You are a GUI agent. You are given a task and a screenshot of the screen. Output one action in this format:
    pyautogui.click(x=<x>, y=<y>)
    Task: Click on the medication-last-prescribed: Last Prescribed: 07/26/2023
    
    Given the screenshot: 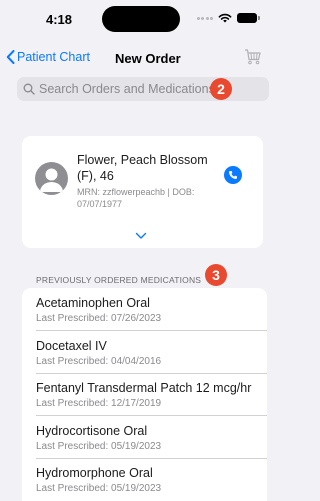 What is the action you would take?
    pyautogui.click(x=99, y=318)
    